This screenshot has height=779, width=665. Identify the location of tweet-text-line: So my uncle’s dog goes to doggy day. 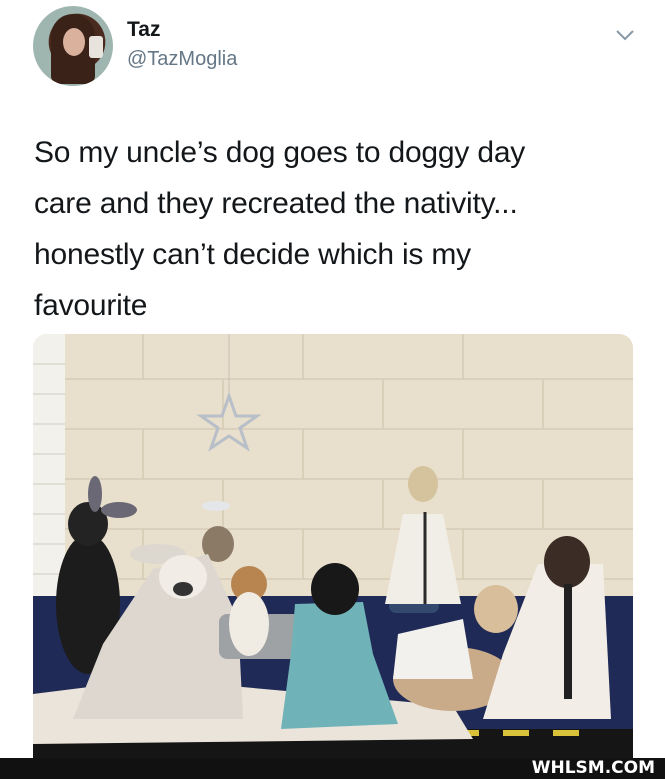
(280, 152).